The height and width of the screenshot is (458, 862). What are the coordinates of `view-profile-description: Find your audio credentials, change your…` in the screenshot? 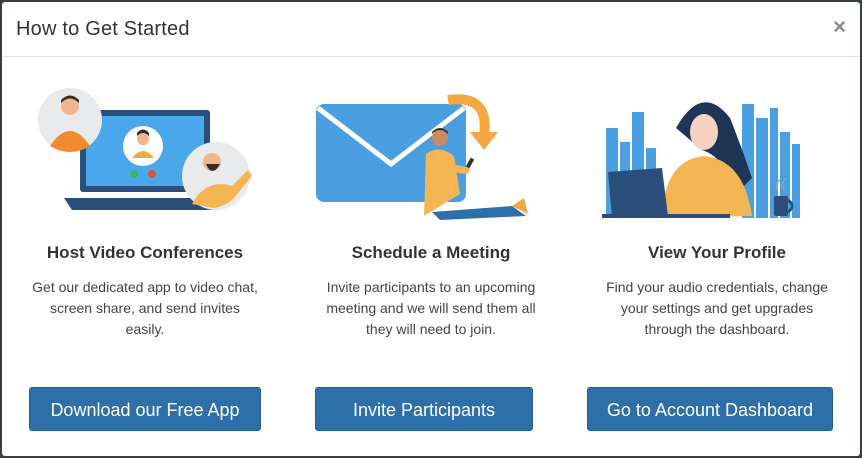 It's located at (717, 308).